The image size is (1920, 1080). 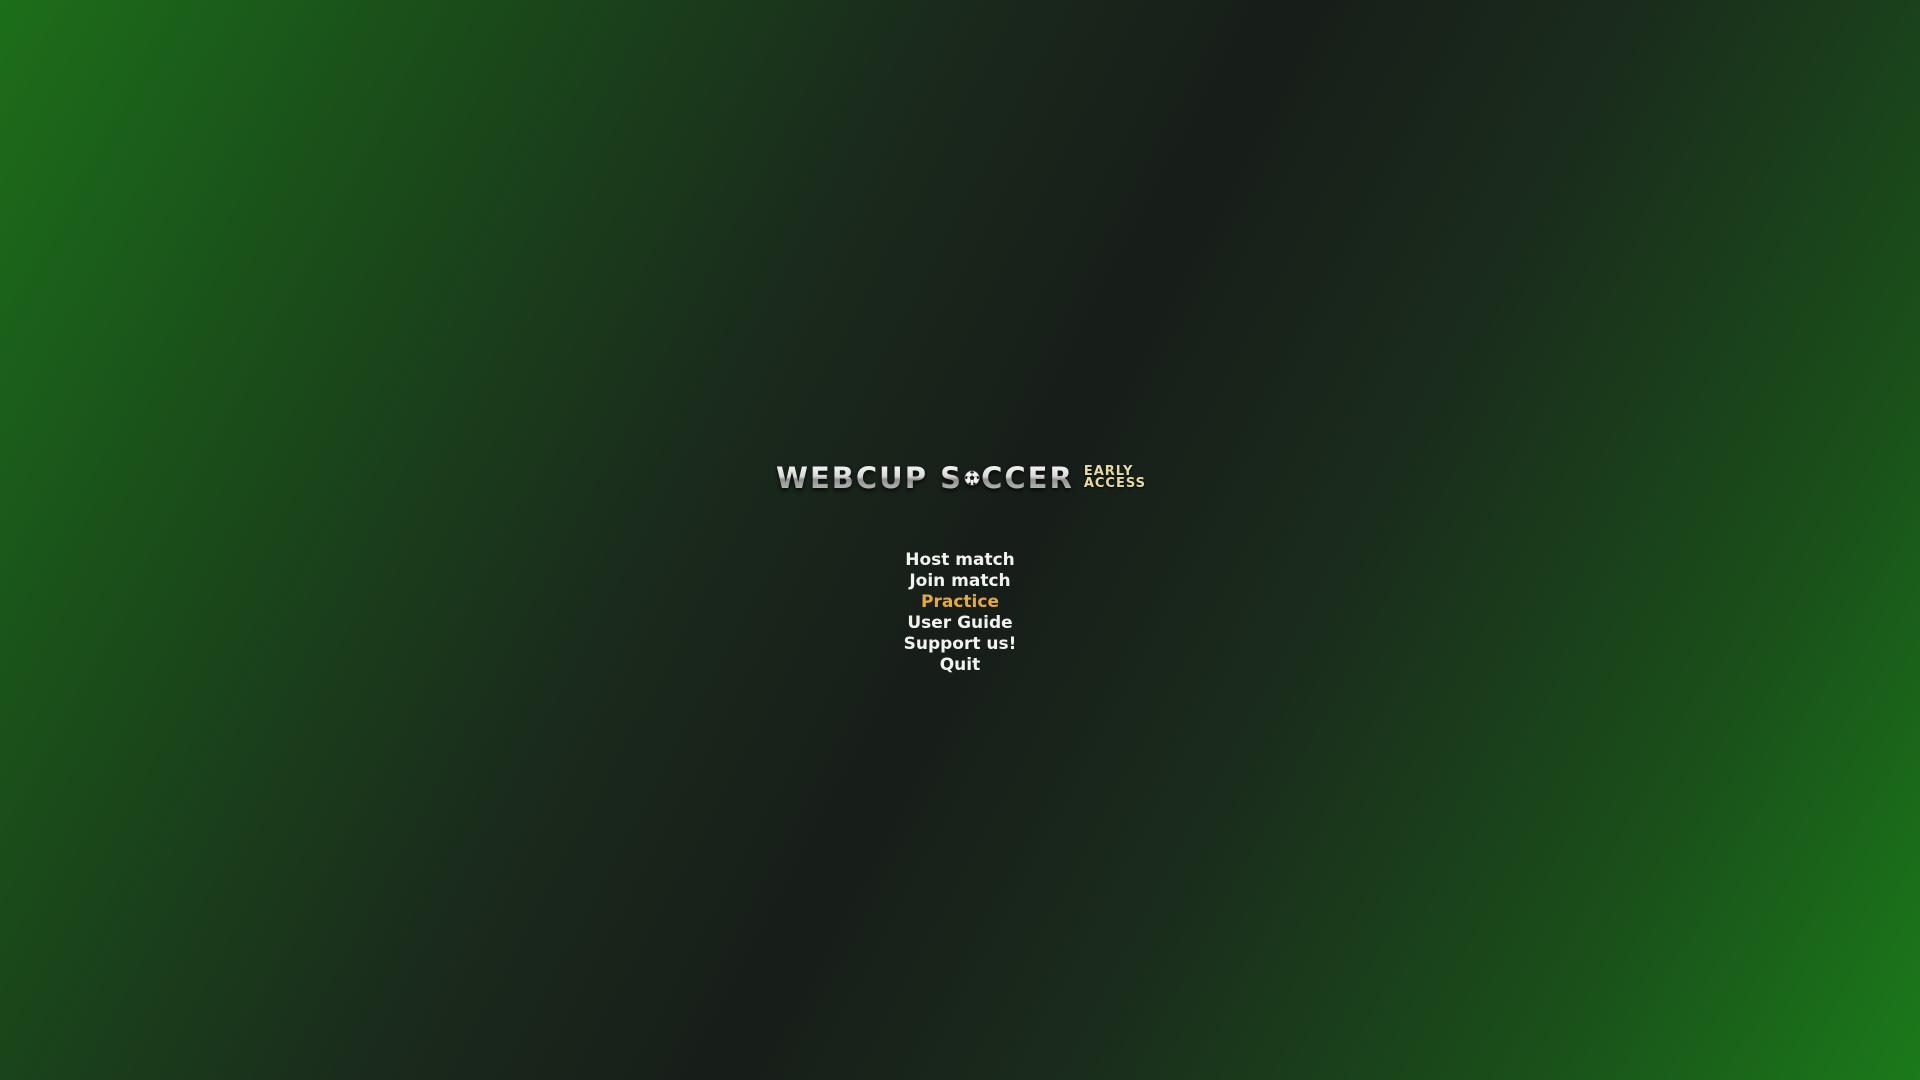 I want to click on menu-item-host-match: Host match, so click(x=960, y=560).